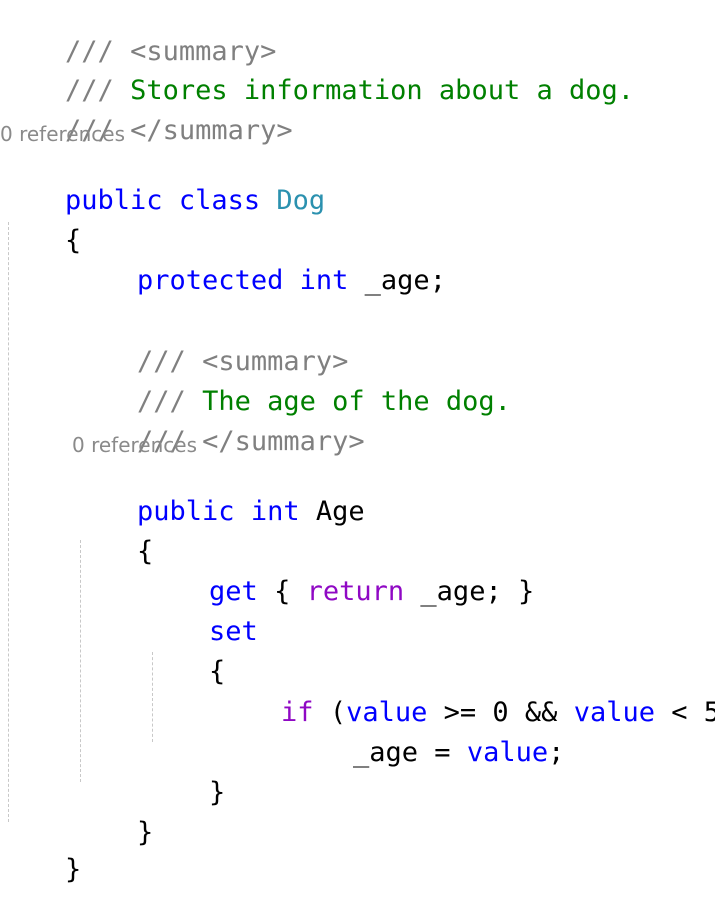 The height and width of the screenshot is (924, 715). What do you see at coordinates (402, 752) in the screenshot?
I see `assignment-target: _age =` at bounding box center [402, 752].